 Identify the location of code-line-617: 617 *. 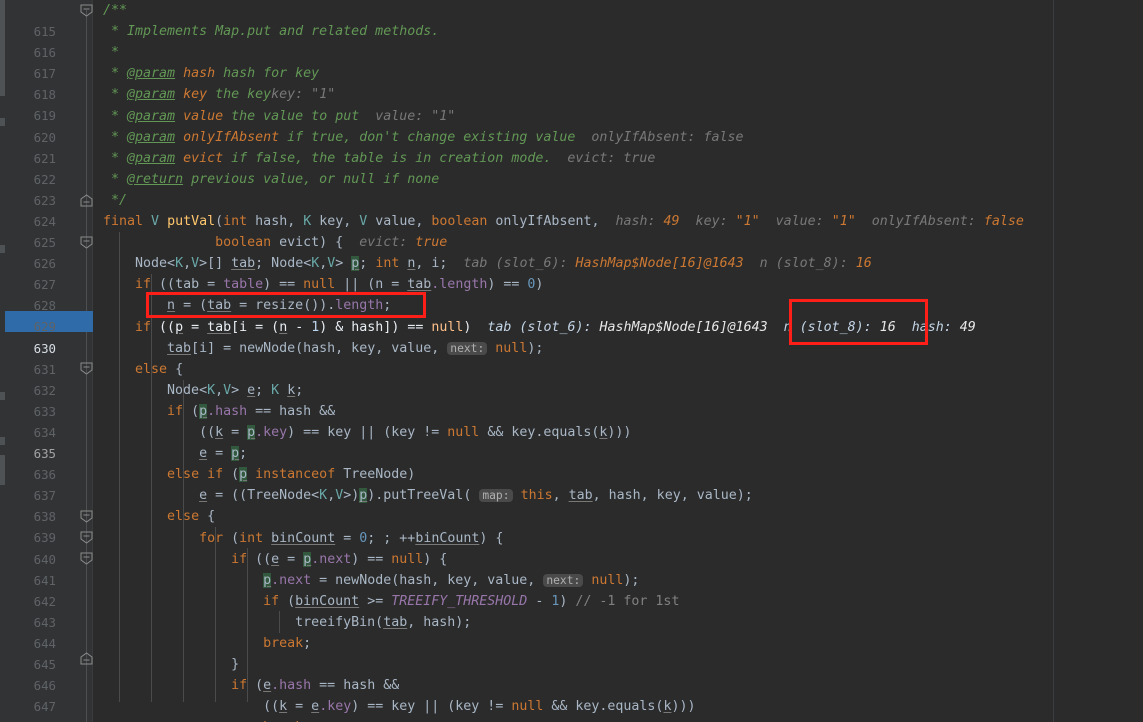
(571, 61).